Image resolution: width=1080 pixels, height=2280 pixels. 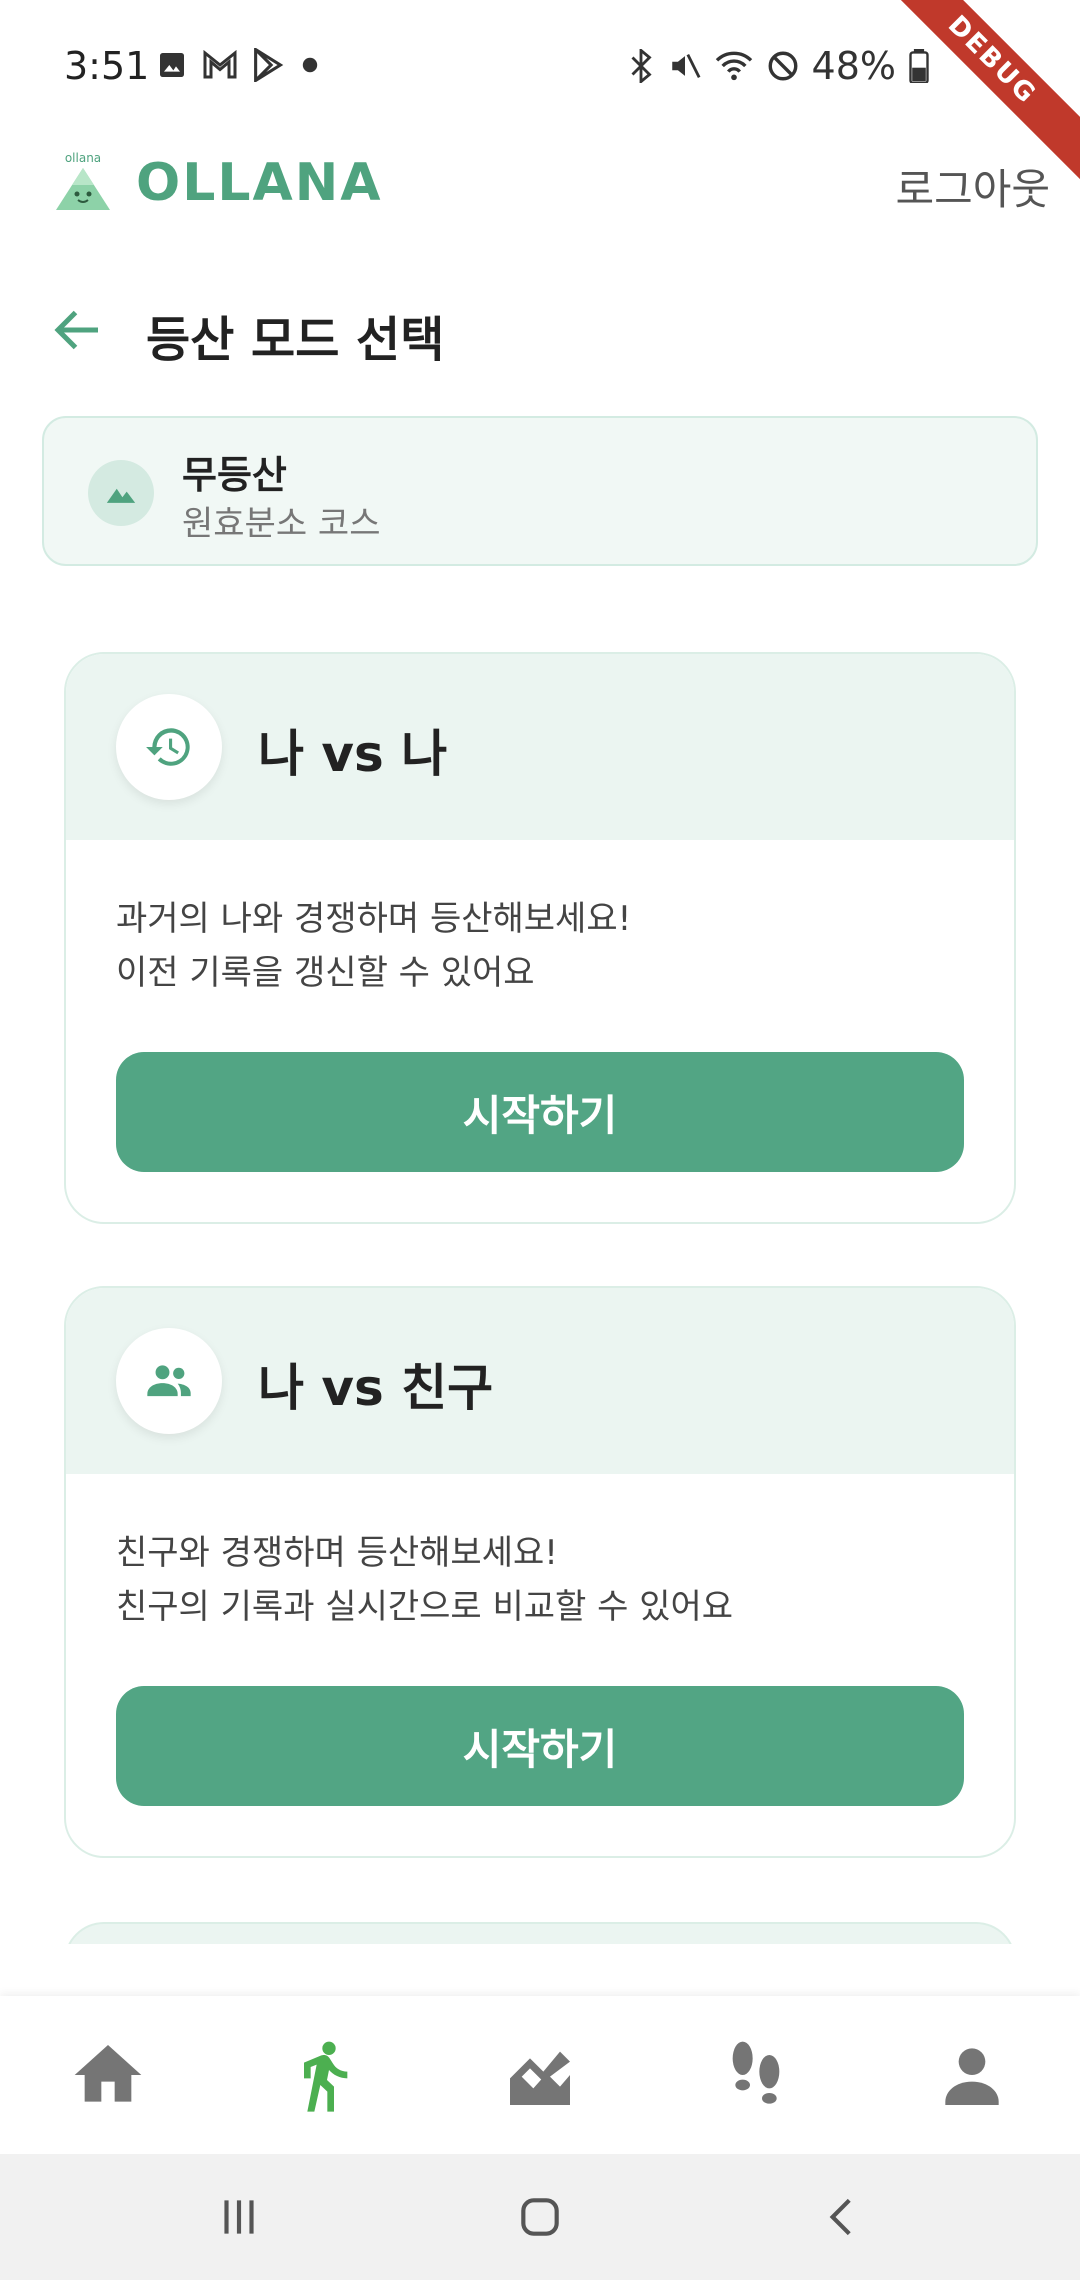 What do you see at coordinates (972, 186) in the screenshot?
I see `logout-button: 로그아웃` at bounding box center [972, 186].